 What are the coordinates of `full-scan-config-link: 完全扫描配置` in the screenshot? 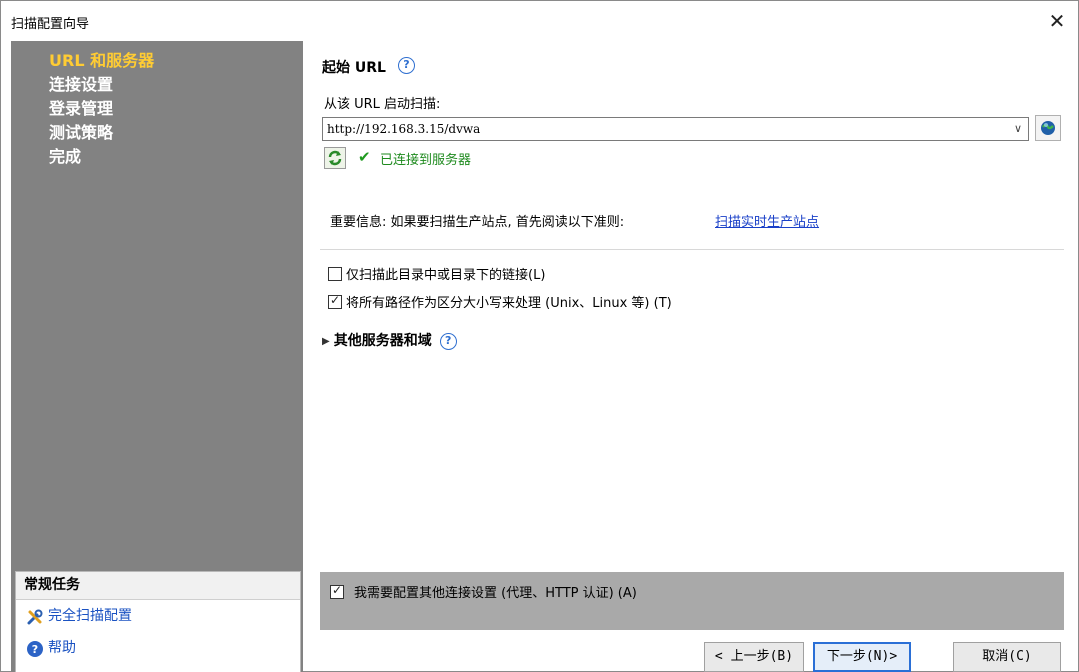 It's located at (158, 616).